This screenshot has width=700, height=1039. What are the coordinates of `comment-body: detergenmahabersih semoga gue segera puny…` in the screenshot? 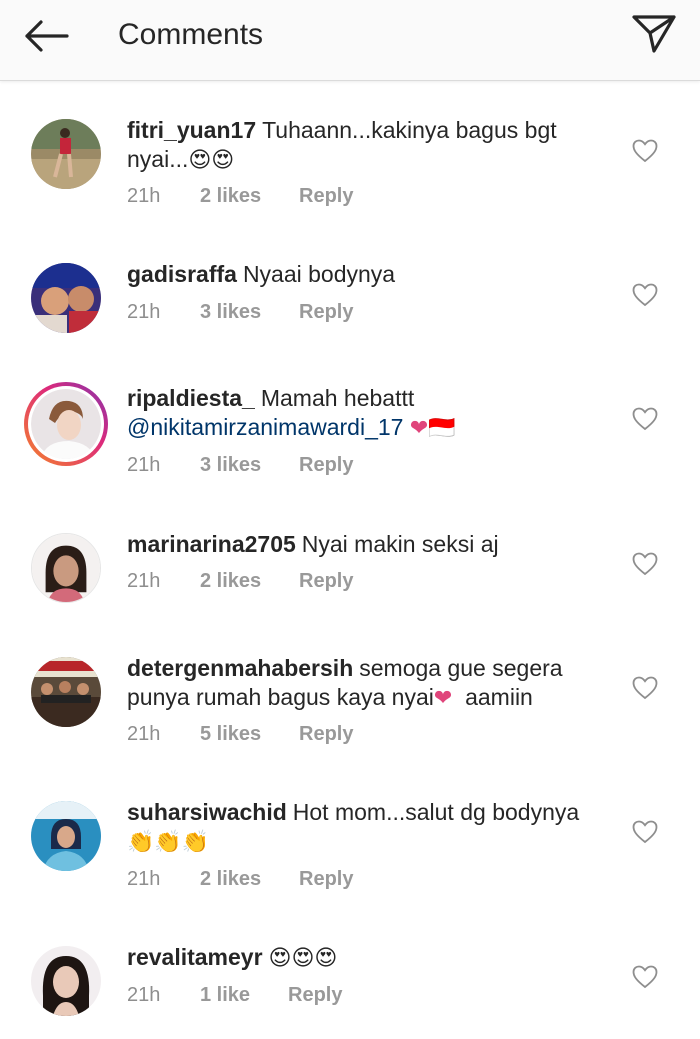 It's located at (367, 683).